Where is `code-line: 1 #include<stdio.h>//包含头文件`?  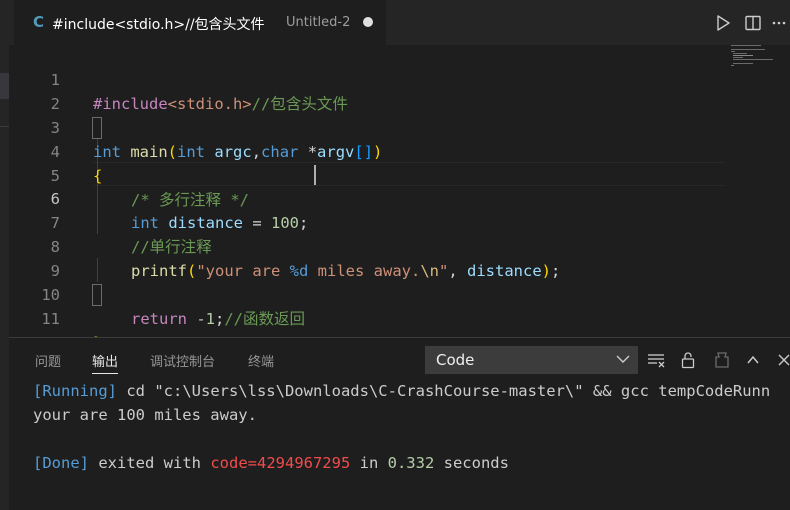
code-line: 1 #include<stdio.h>//包含头文件 is located at coordinates (367, 78).